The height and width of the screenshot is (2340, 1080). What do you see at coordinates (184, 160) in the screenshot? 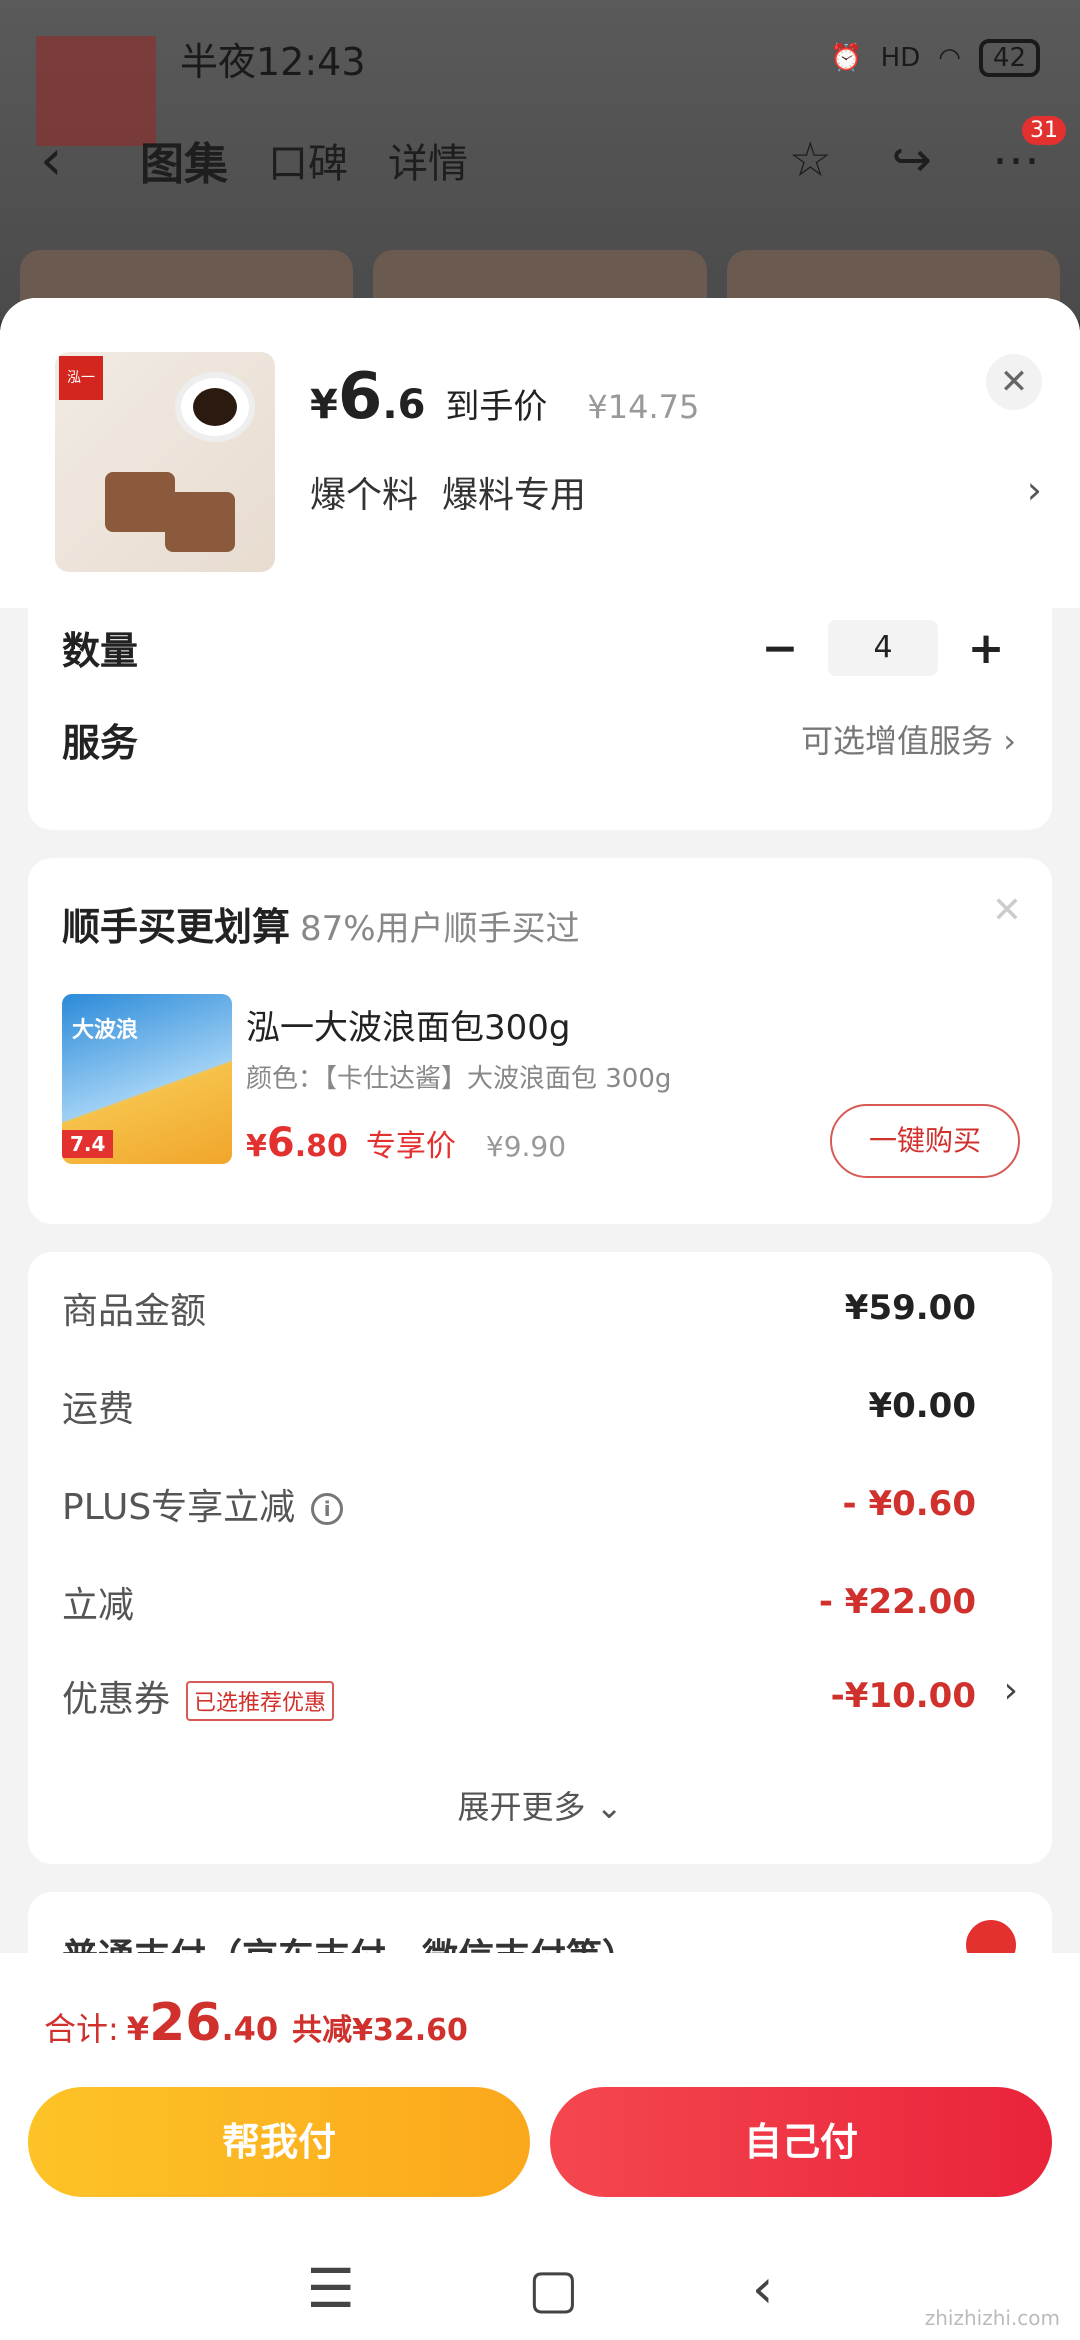
I see `tab-gallery: 图集` at bounding box center [184, 160].